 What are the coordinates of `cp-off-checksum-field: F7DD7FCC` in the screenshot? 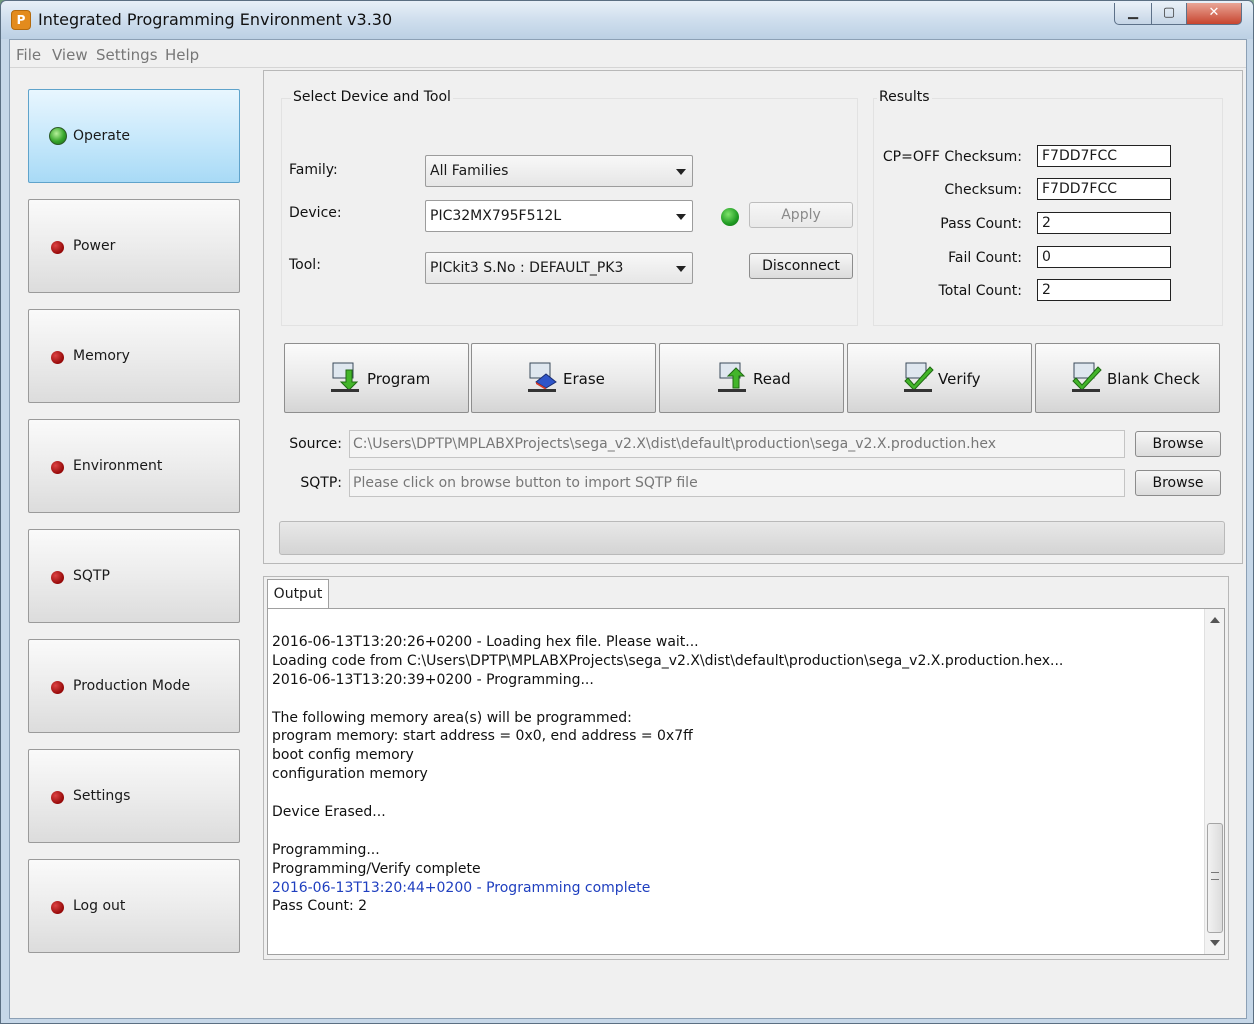 It's located at (1104, 156).